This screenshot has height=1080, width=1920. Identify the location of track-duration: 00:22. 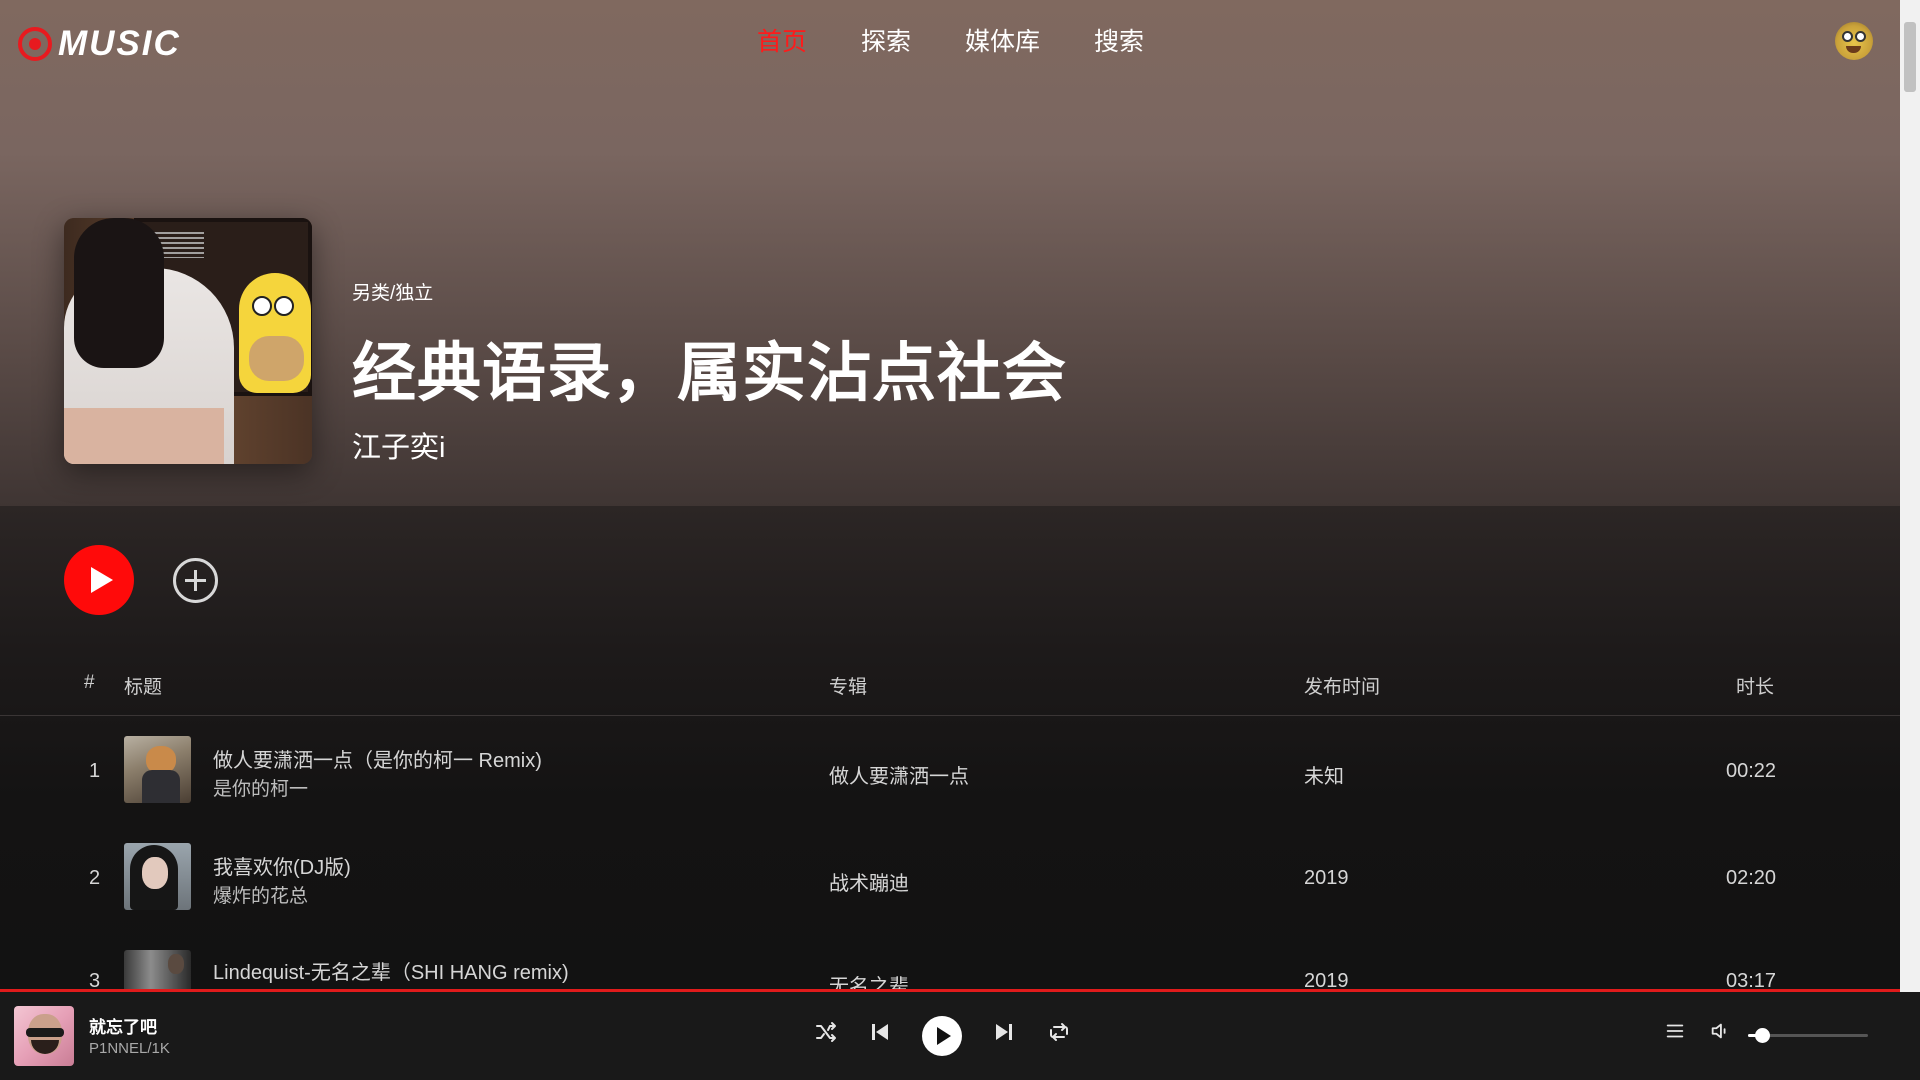
(1751, 771).